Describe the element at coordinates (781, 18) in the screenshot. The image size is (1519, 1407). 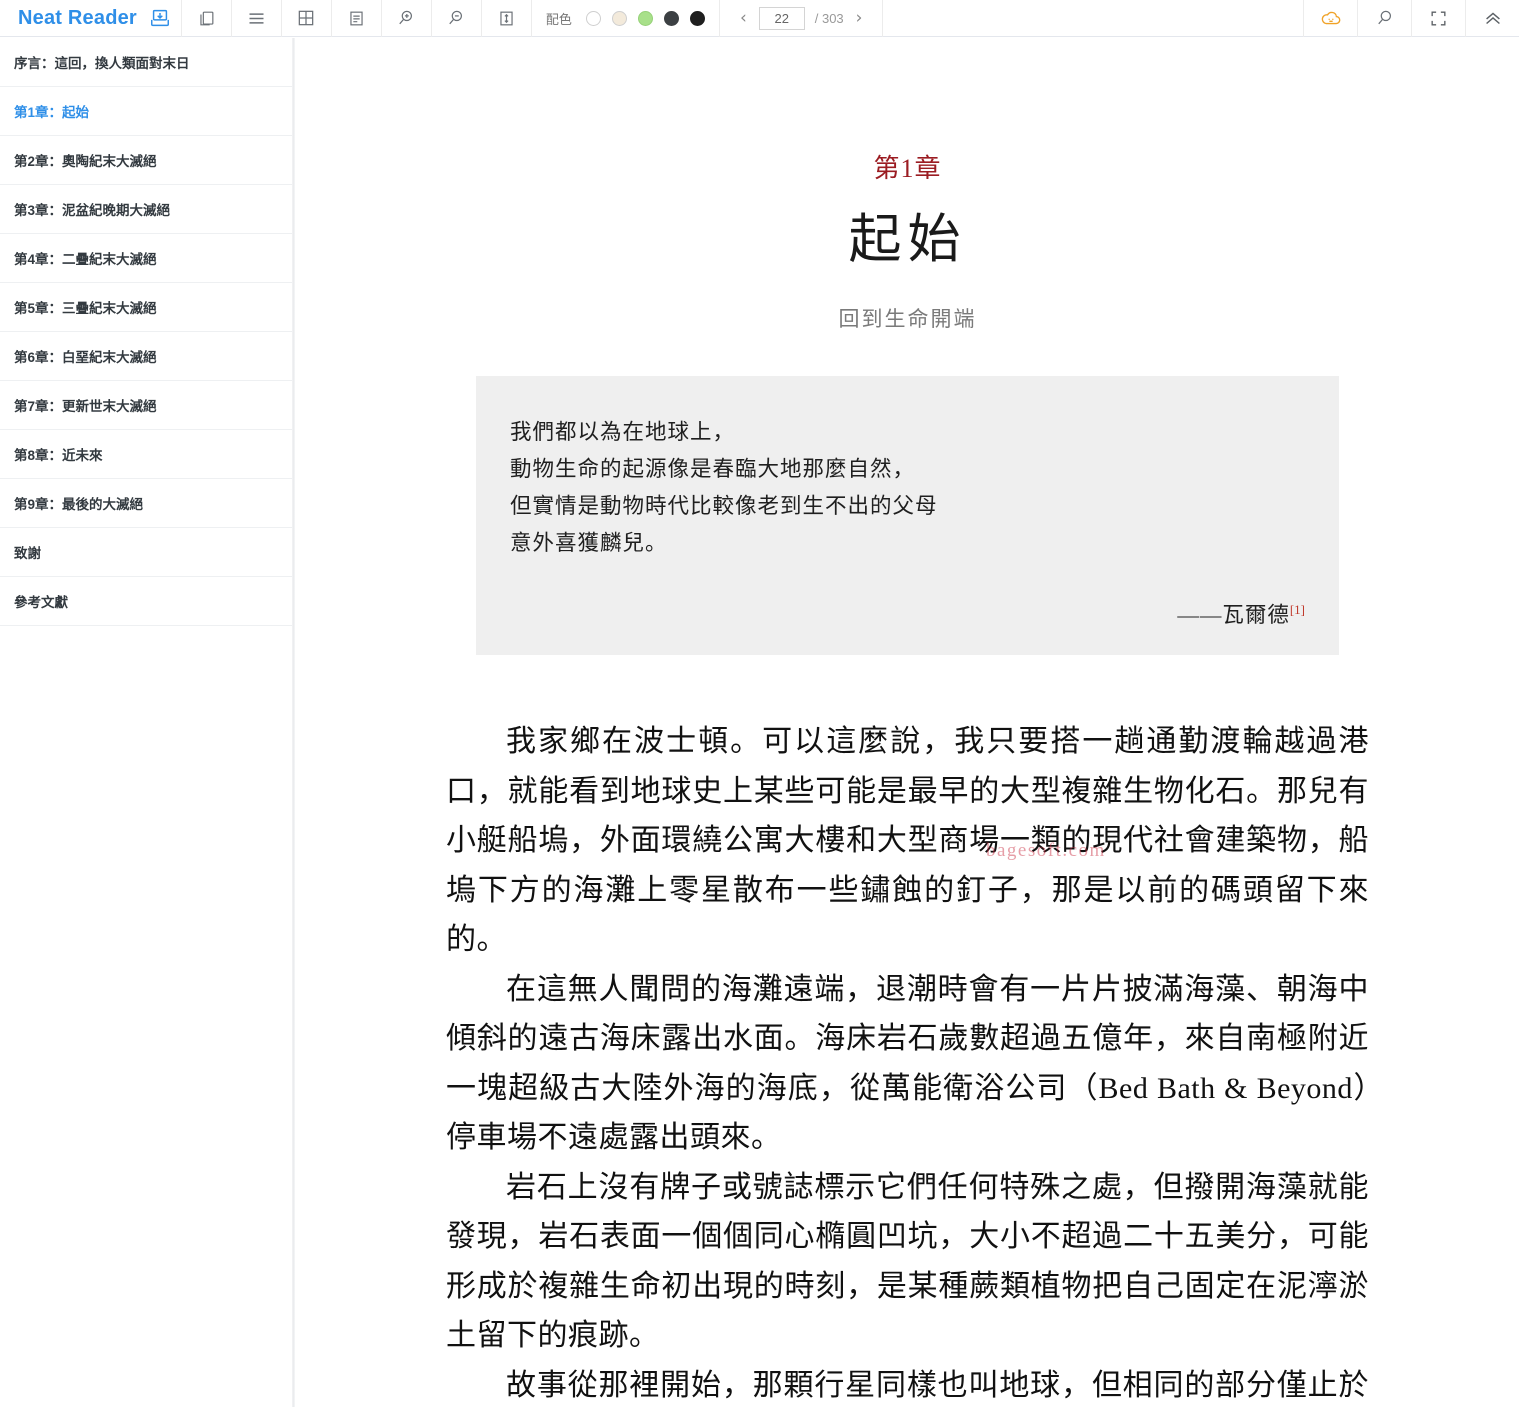
I see `page-number-input` at that location.